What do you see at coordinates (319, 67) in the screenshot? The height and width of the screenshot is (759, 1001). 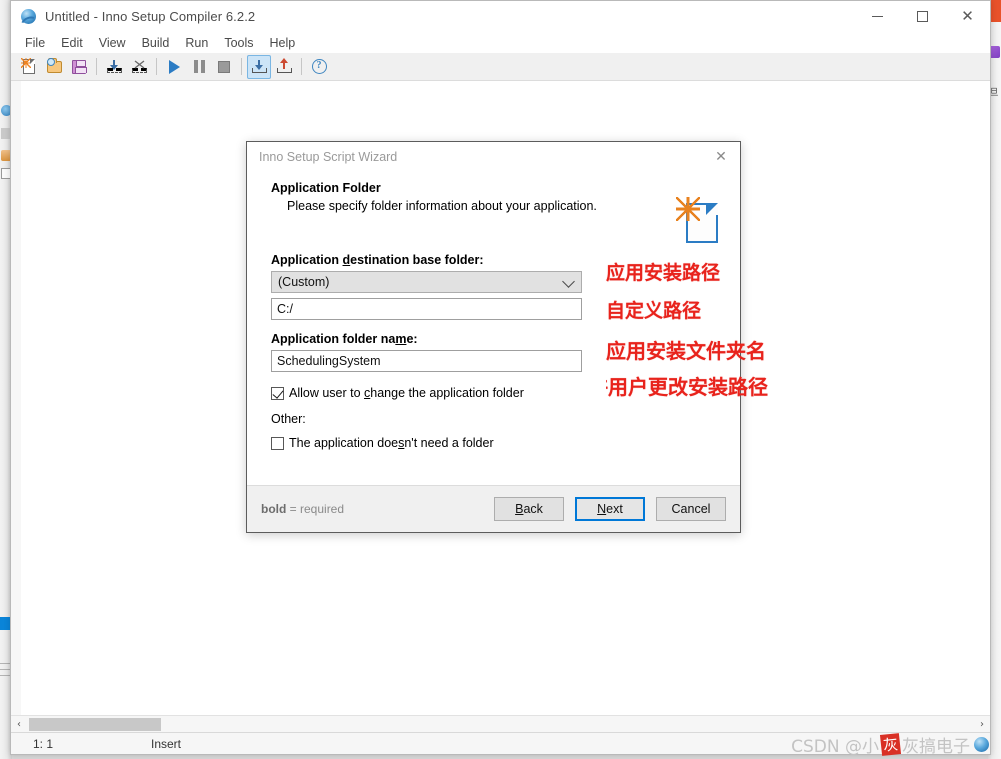 I see `help-icon: ?` at bounding box center [319, 67].